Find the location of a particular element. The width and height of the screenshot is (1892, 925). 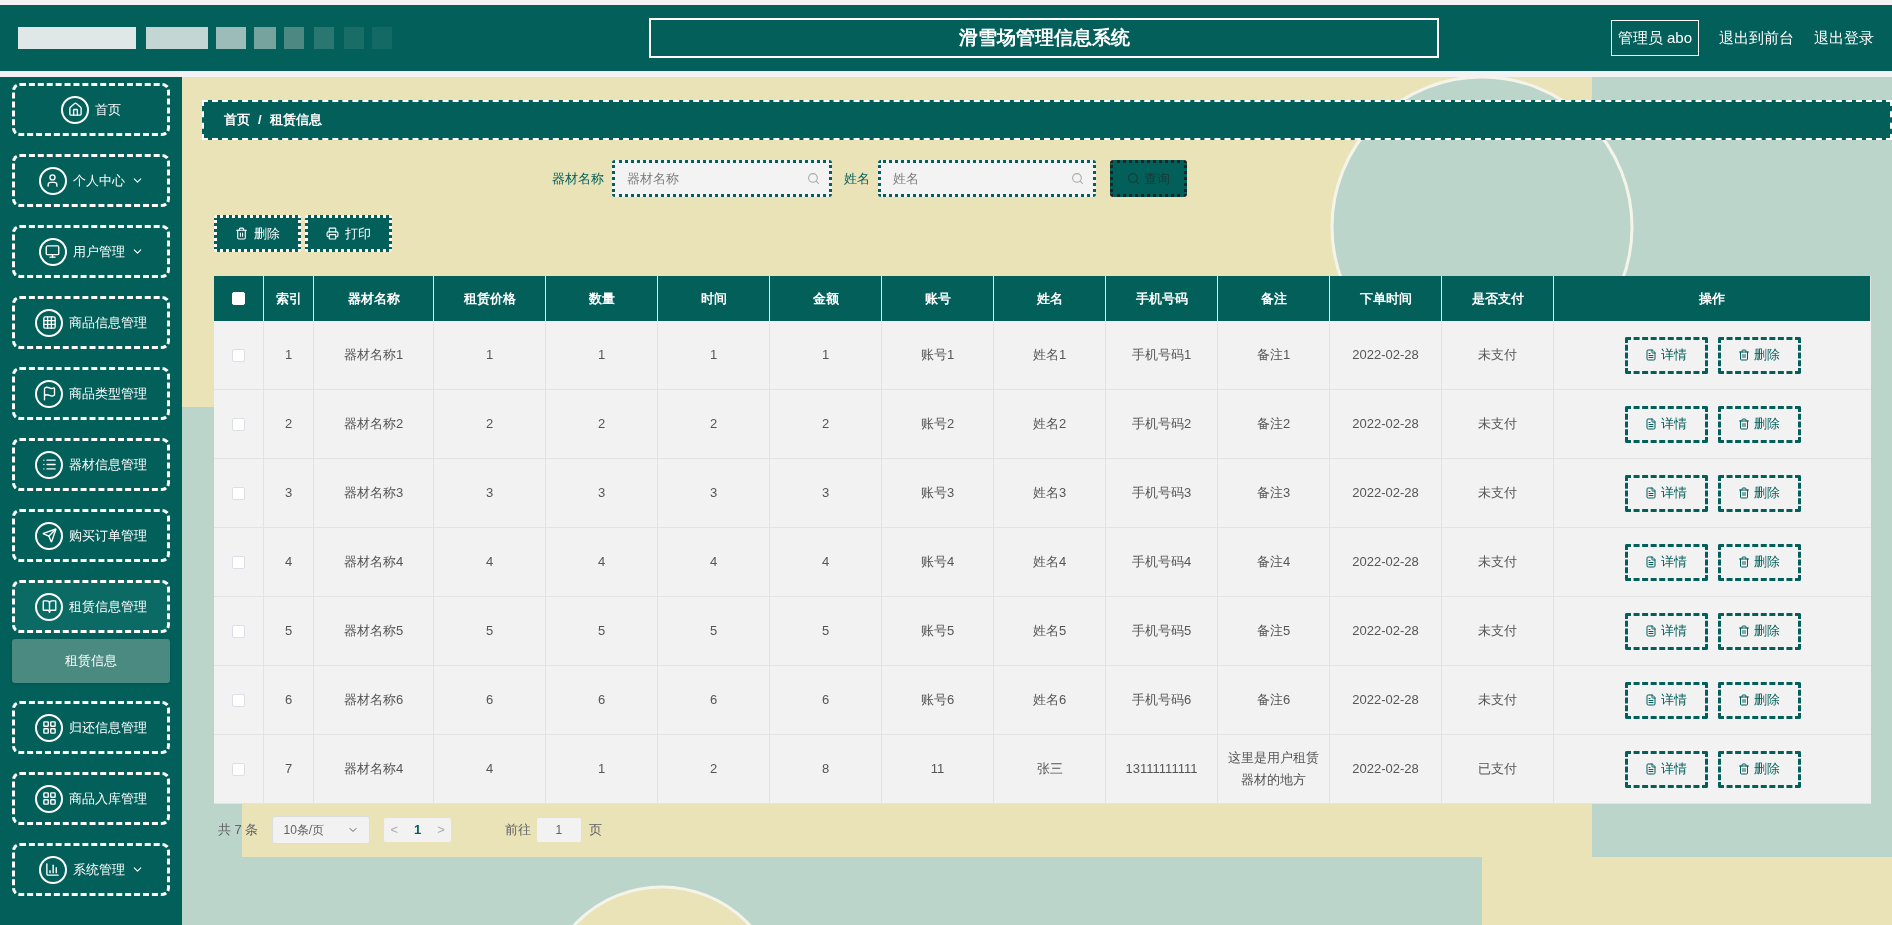

flag-icon is located at coordinates (49, 393).